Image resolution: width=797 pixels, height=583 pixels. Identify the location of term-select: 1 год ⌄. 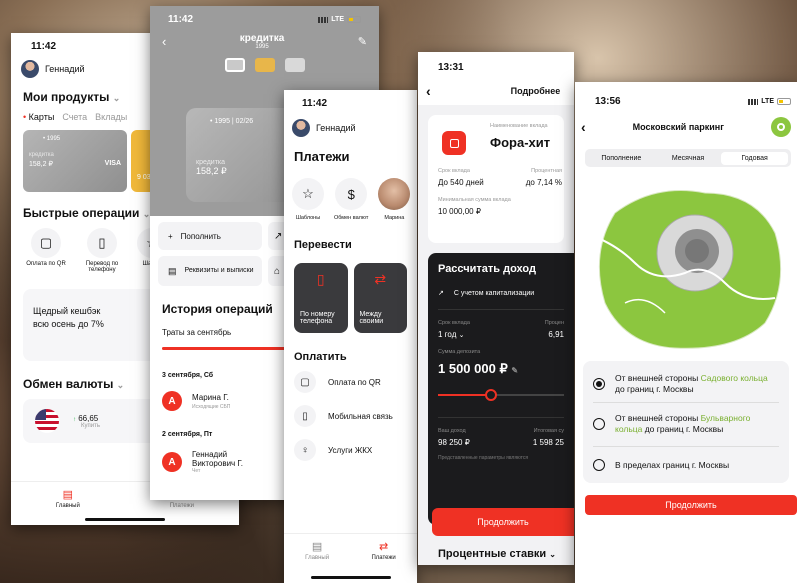
(451, 334).